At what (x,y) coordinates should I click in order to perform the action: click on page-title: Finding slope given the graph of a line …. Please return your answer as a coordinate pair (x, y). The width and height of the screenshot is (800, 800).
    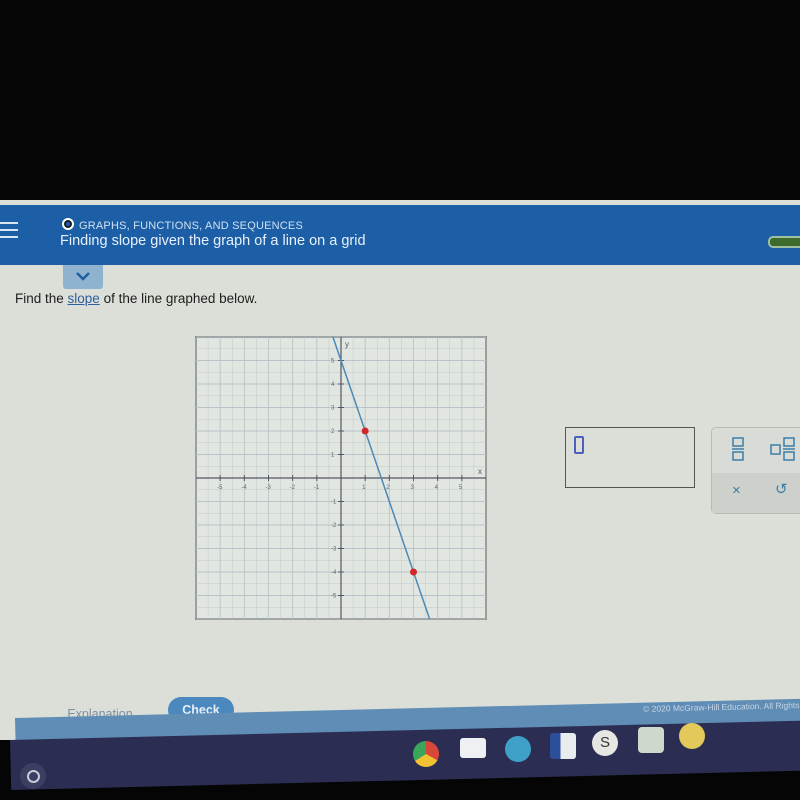
    Looking at the image, I should click on (213, 241).